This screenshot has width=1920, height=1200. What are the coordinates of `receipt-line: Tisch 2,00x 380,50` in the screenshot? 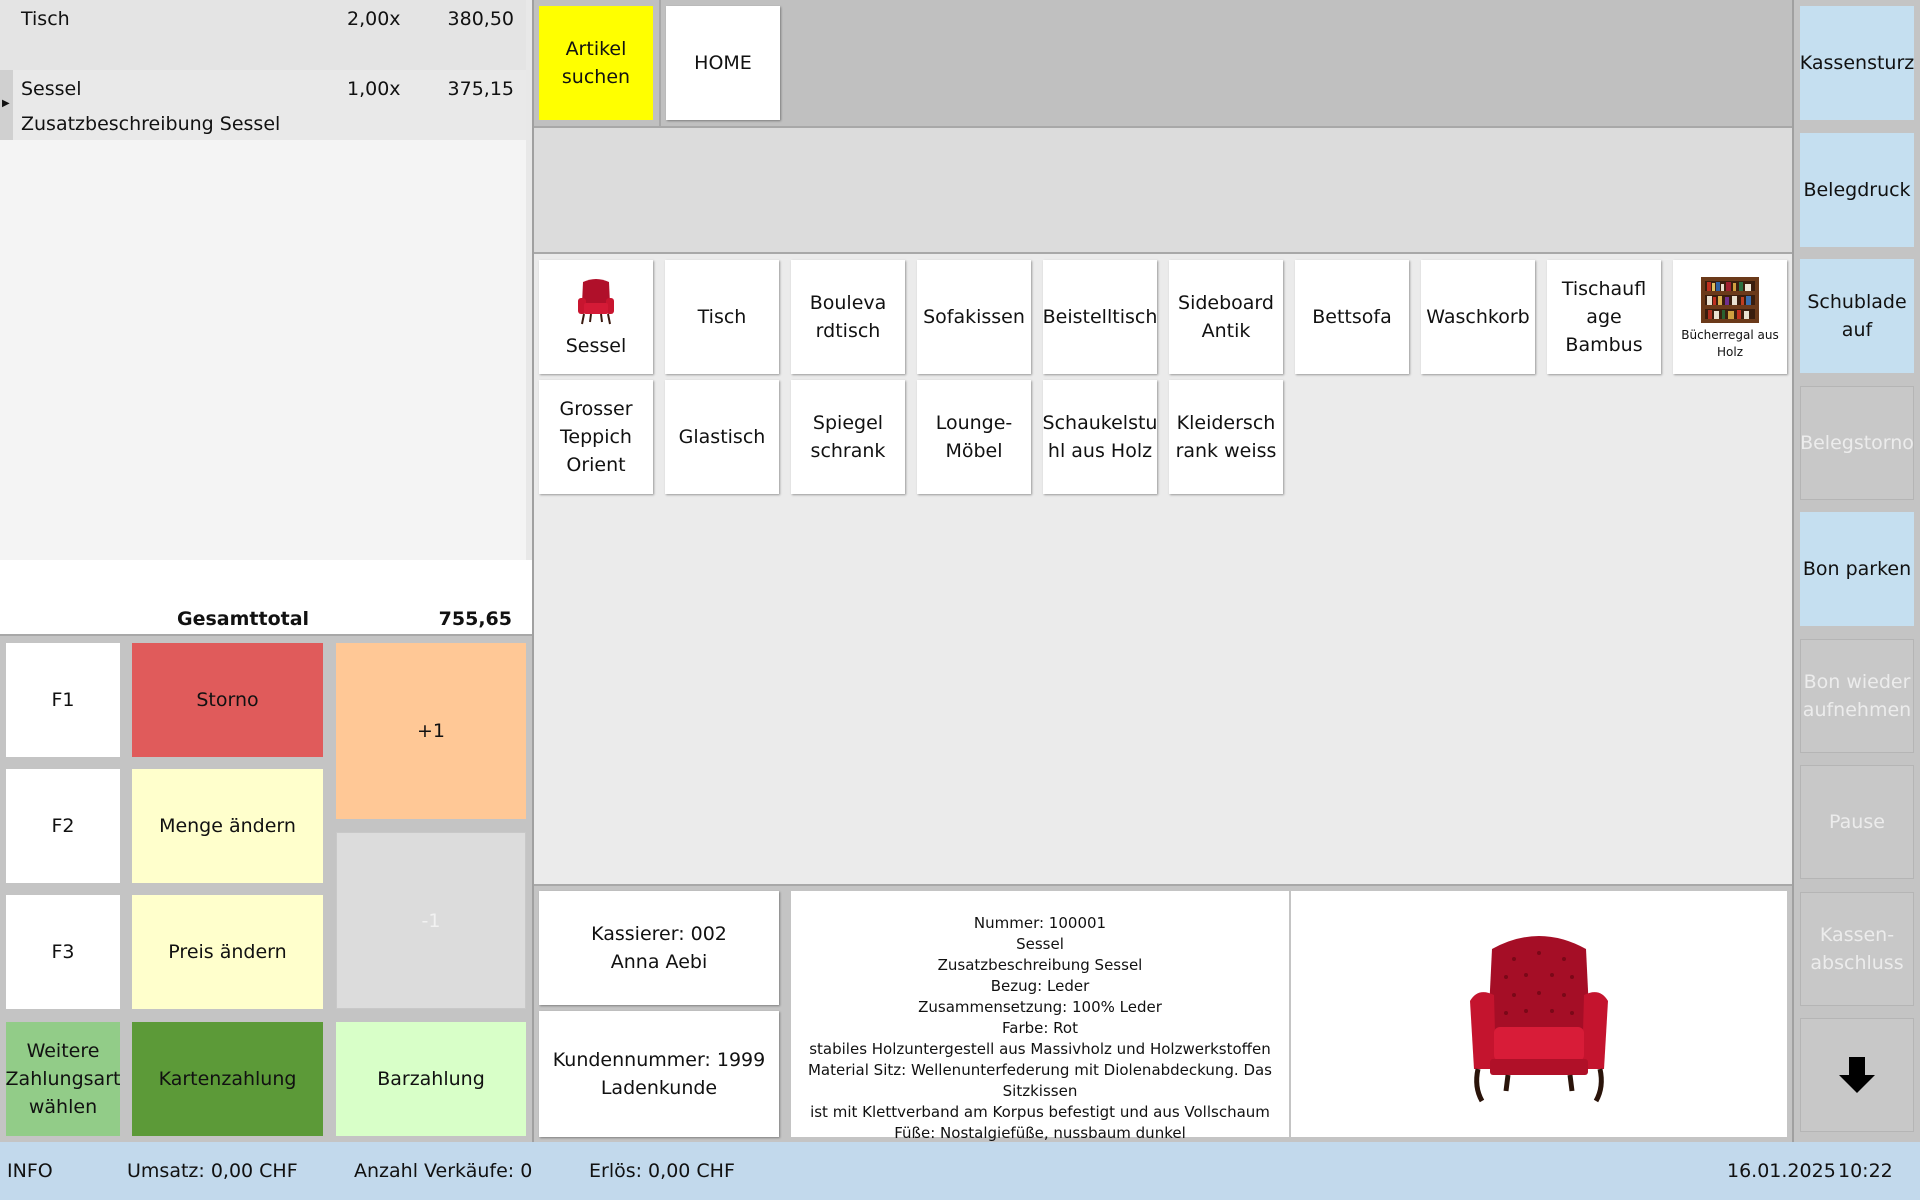 It's located at (263, 35).